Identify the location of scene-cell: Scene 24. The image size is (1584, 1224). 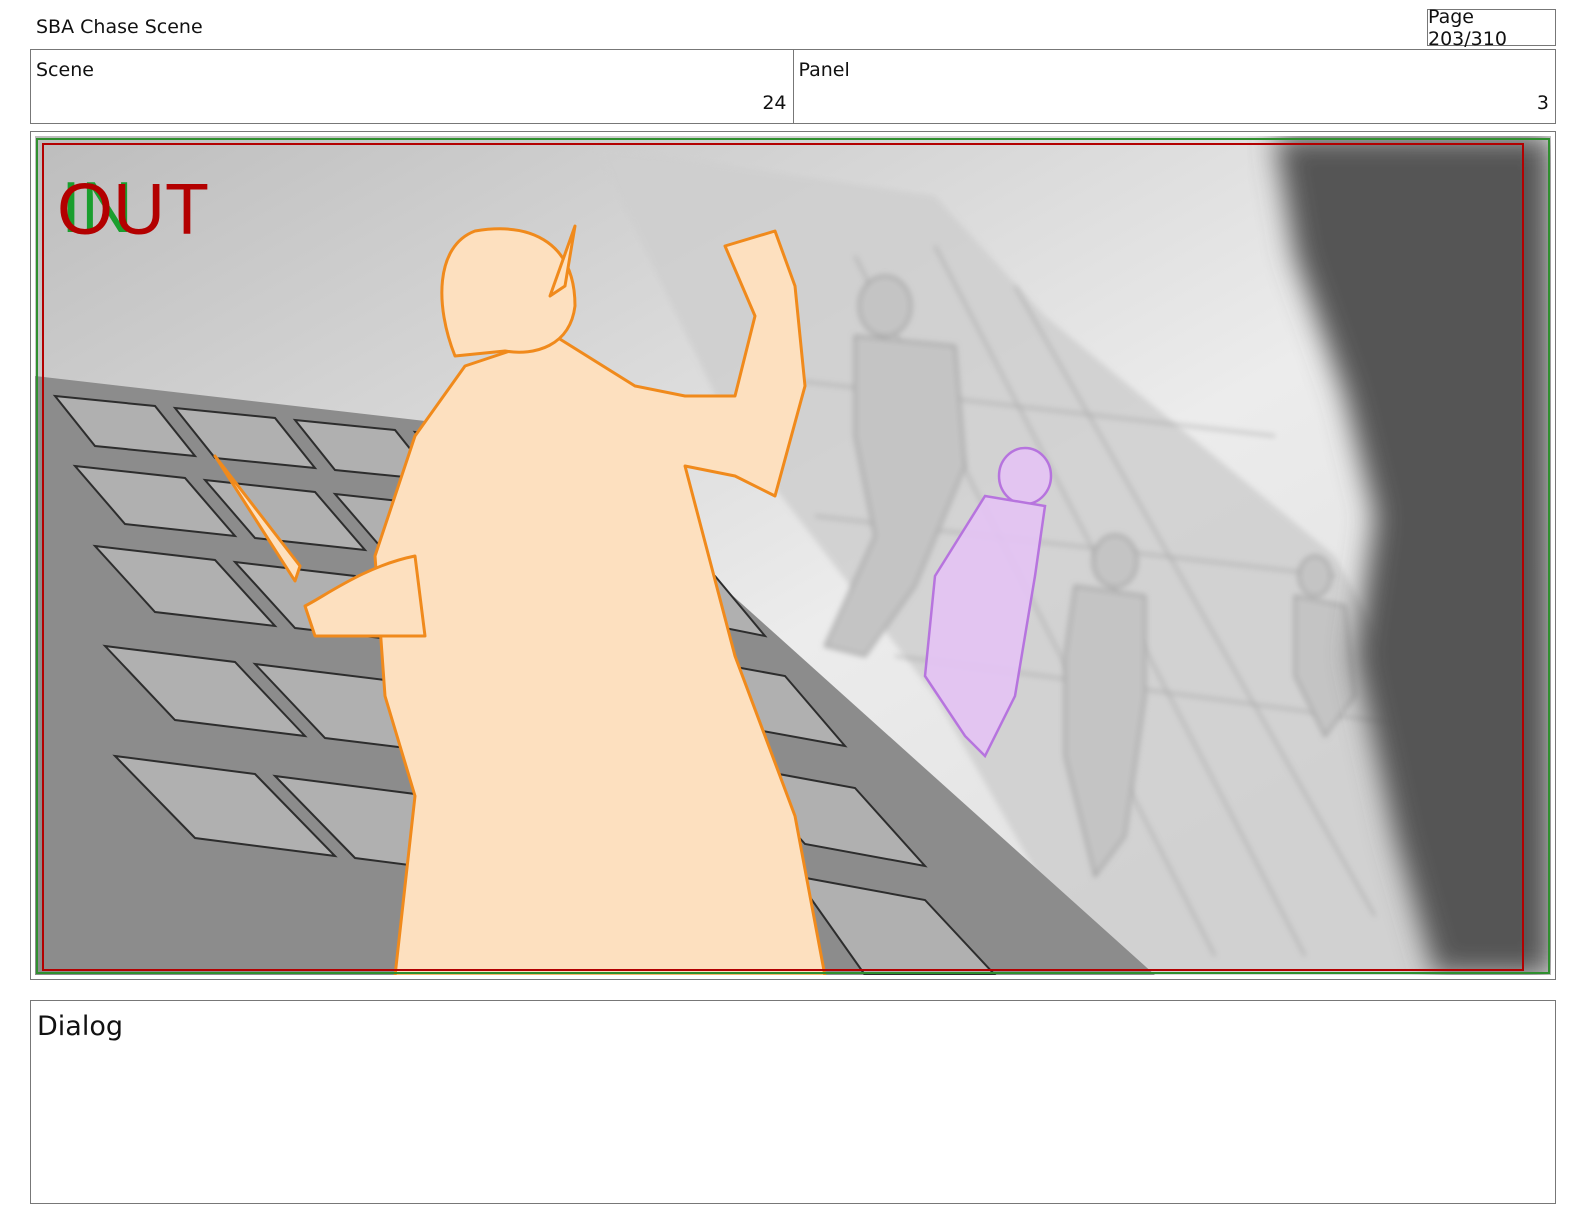
(412, 86).